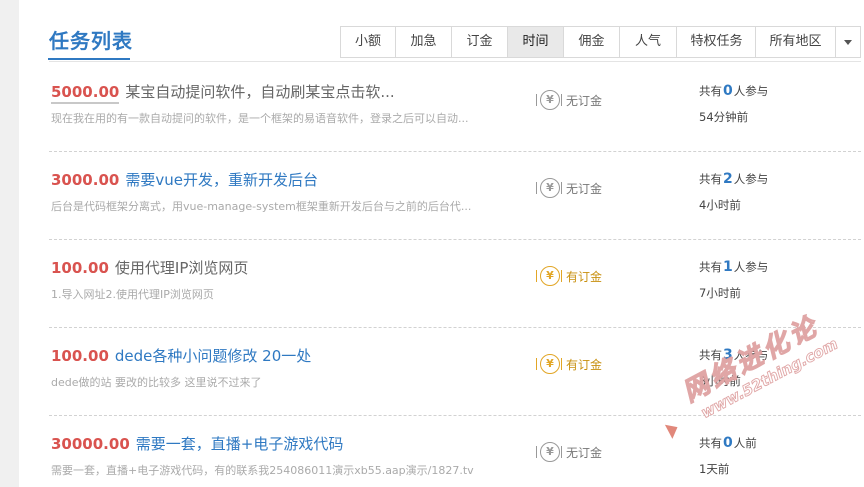 The width and height of the screenshot is (864, 487). Describe the element at coordinates (91, 41) in the screenshot. I see `page-title: 任务列表` at that location.